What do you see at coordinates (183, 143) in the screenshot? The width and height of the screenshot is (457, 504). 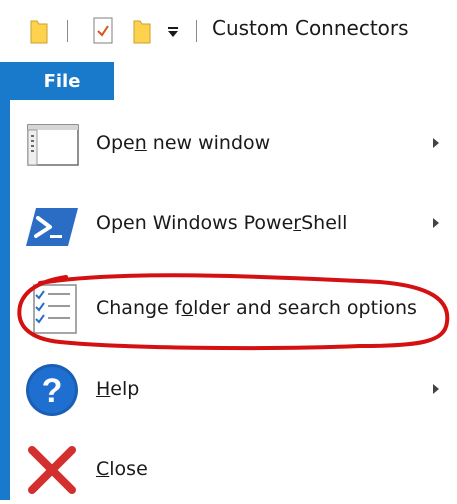 I see `menu-item-label: Open new window` at bounding box center [183, 143].